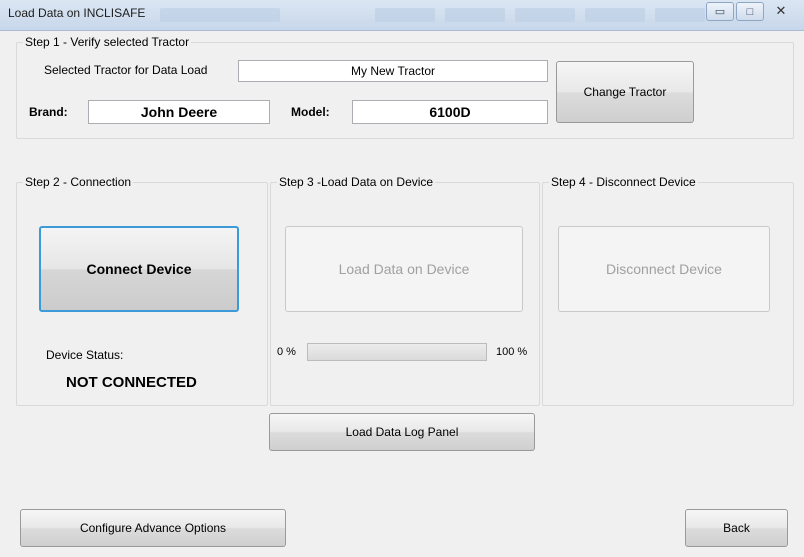 The height and width of the screenshot is (557, 804). Describe the element at coordinates (85, 355) in the screenshot. I see `device-status-label: Device Status:` at that location.